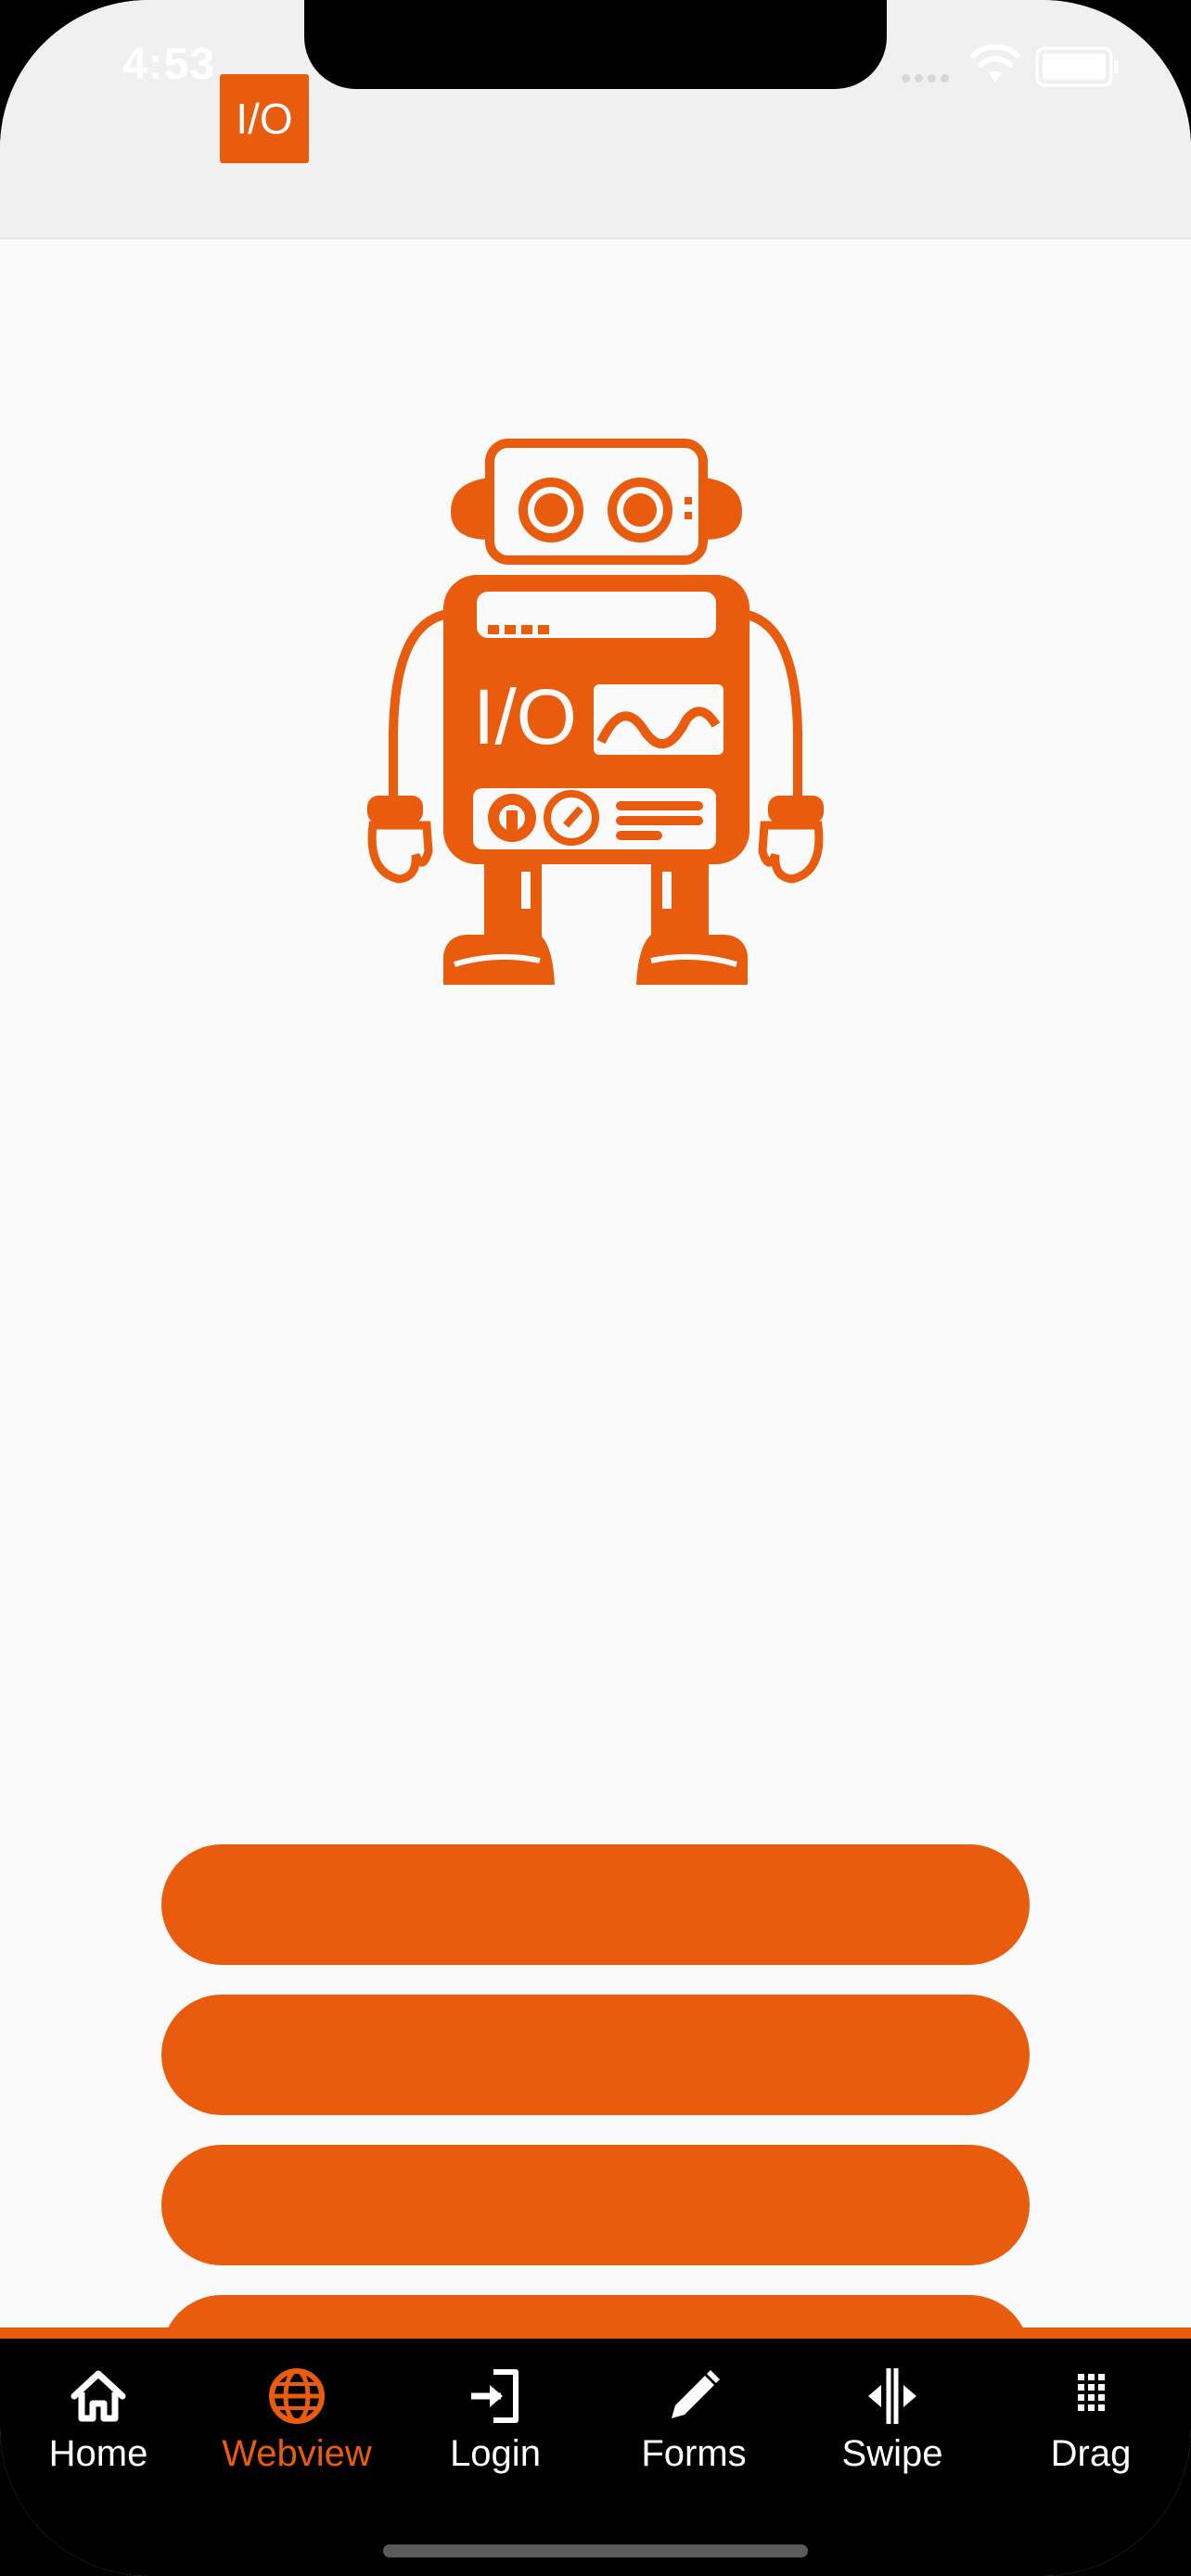 The height and width of the screenshot is (2576, 1191). I want to click on tab-label-login: Login, so click(495, 2453).